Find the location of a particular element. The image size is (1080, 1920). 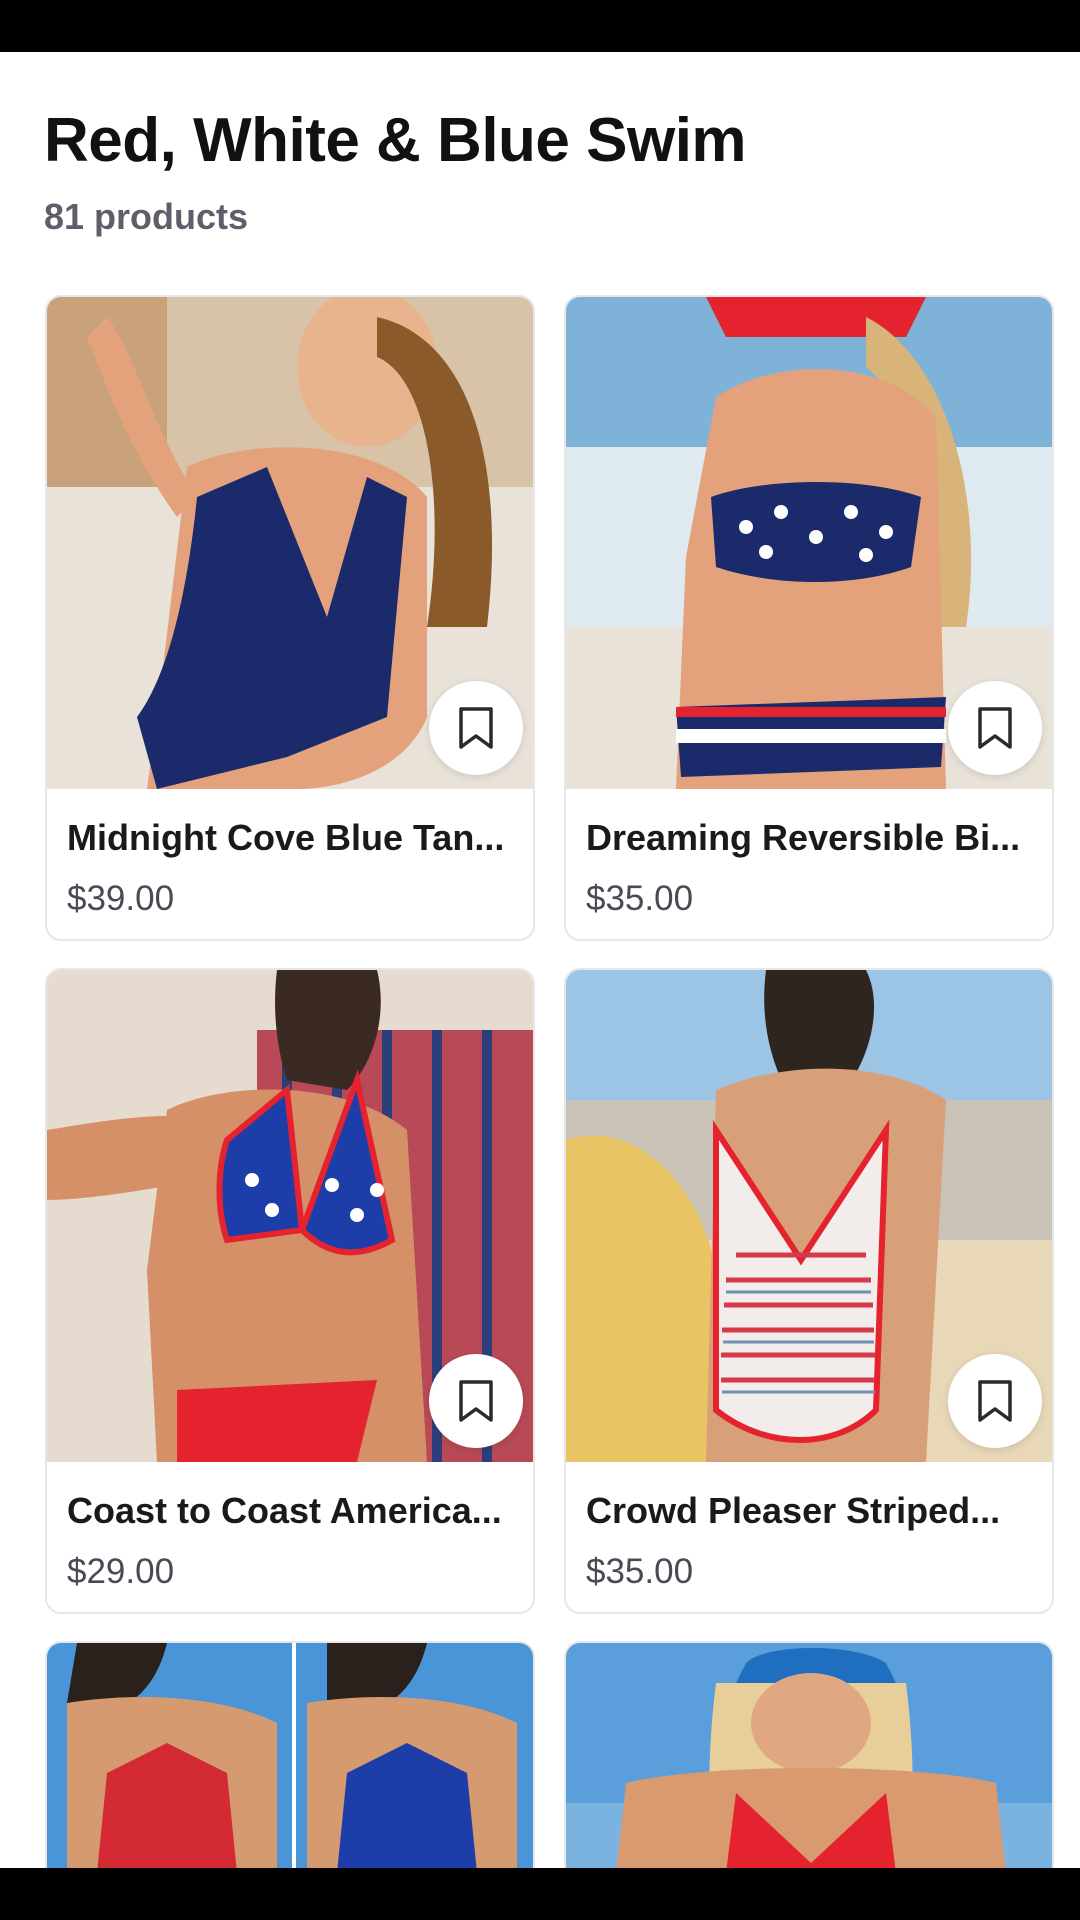

navigation-bar is located at coordinates (540, 1894).